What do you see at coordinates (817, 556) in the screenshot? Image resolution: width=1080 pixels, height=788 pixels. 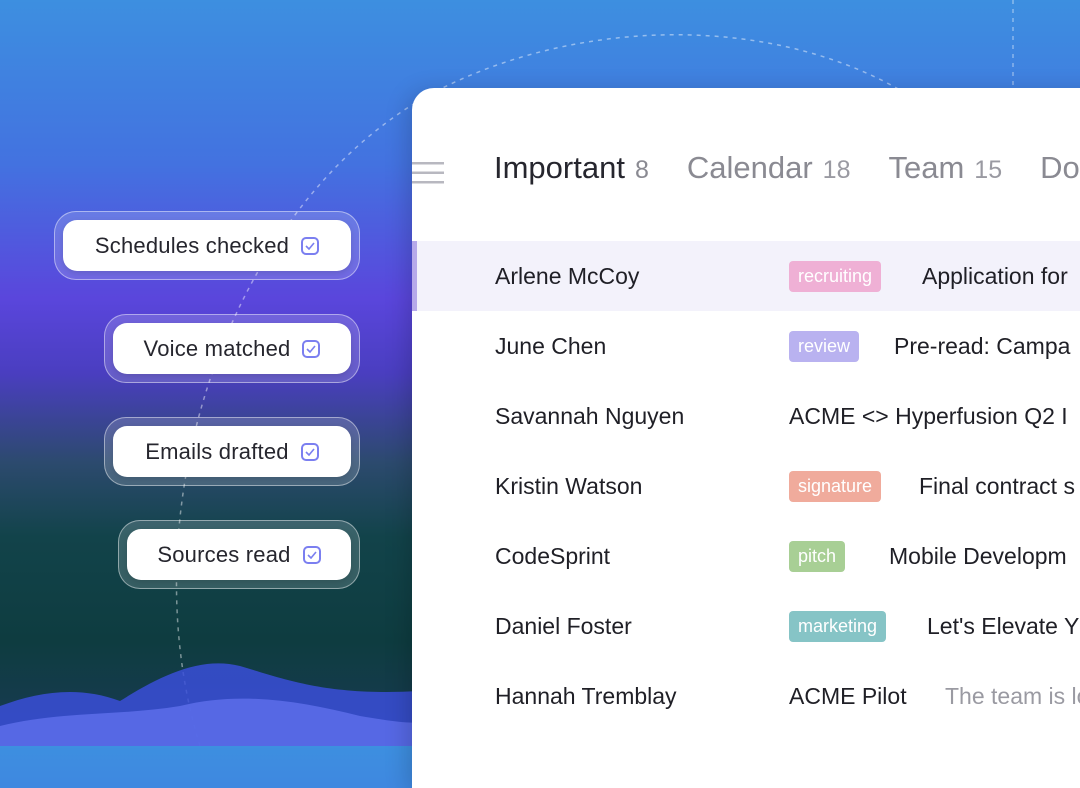 I see `tag-pitch: pitch` at bounding box center [817, 556].